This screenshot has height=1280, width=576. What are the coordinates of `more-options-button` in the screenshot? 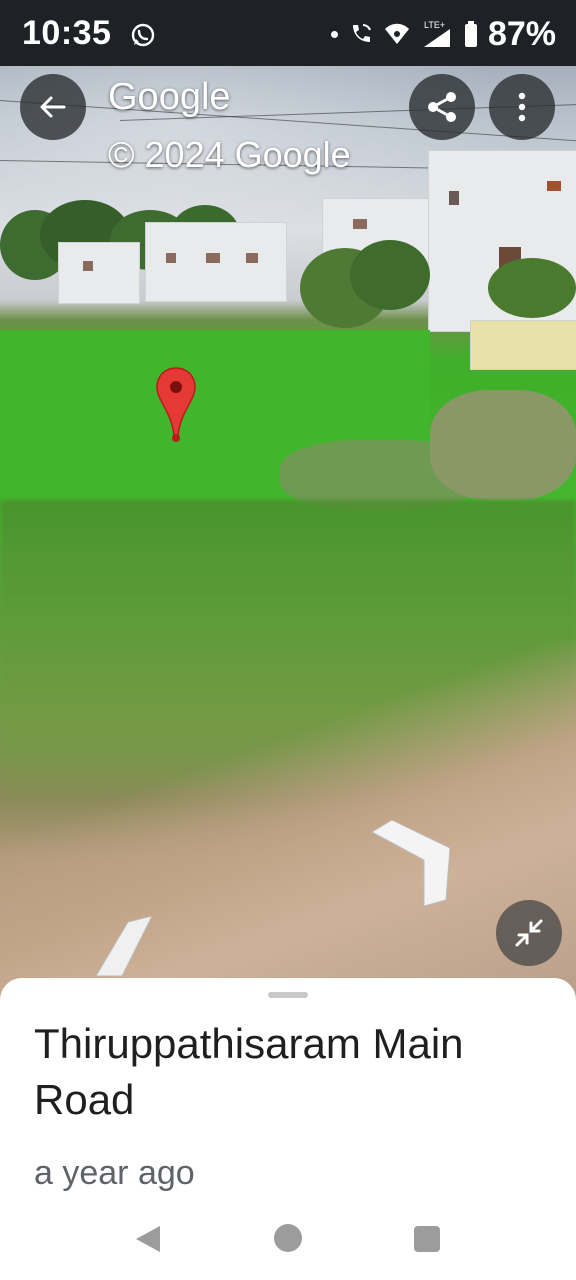 It's located at (522, 107).